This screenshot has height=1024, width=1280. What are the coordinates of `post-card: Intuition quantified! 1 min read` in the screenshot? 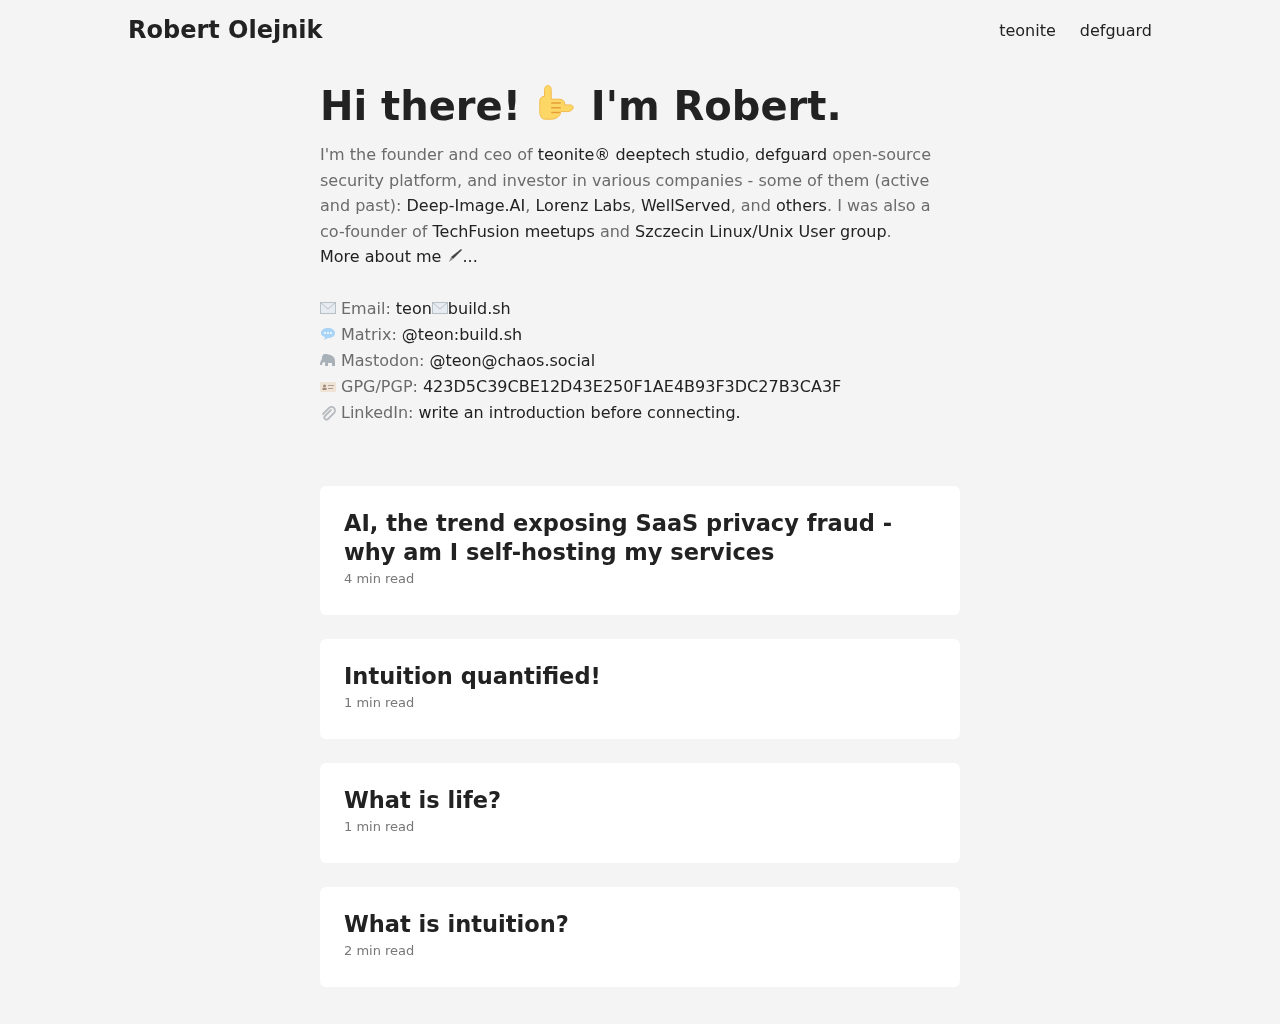 It's located at (640, 688).